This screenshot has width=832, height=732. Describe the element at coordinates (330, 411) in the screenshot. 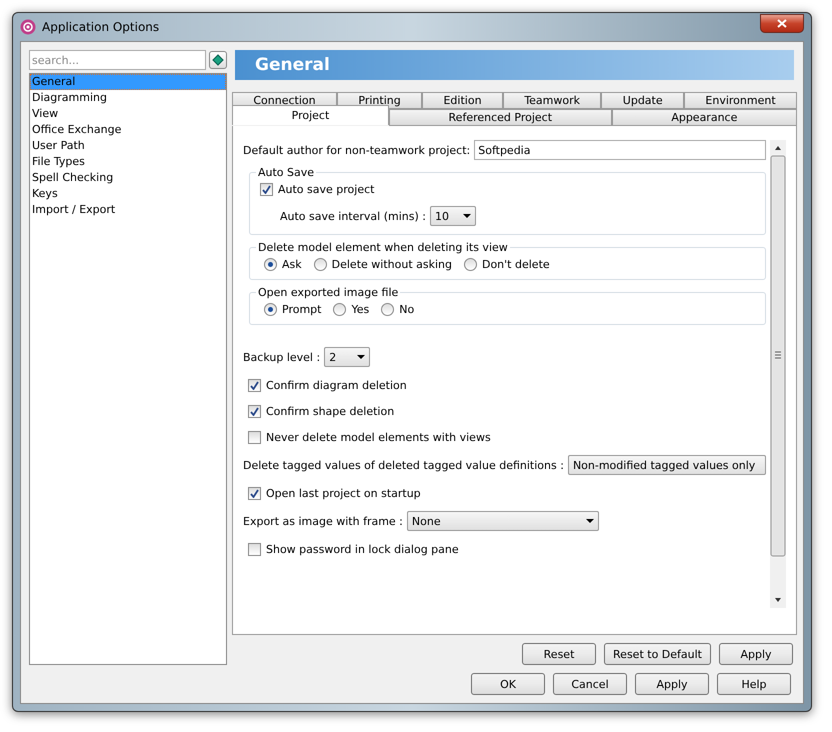

I see `checkbox-label: Confirm shape deletion` at that location.